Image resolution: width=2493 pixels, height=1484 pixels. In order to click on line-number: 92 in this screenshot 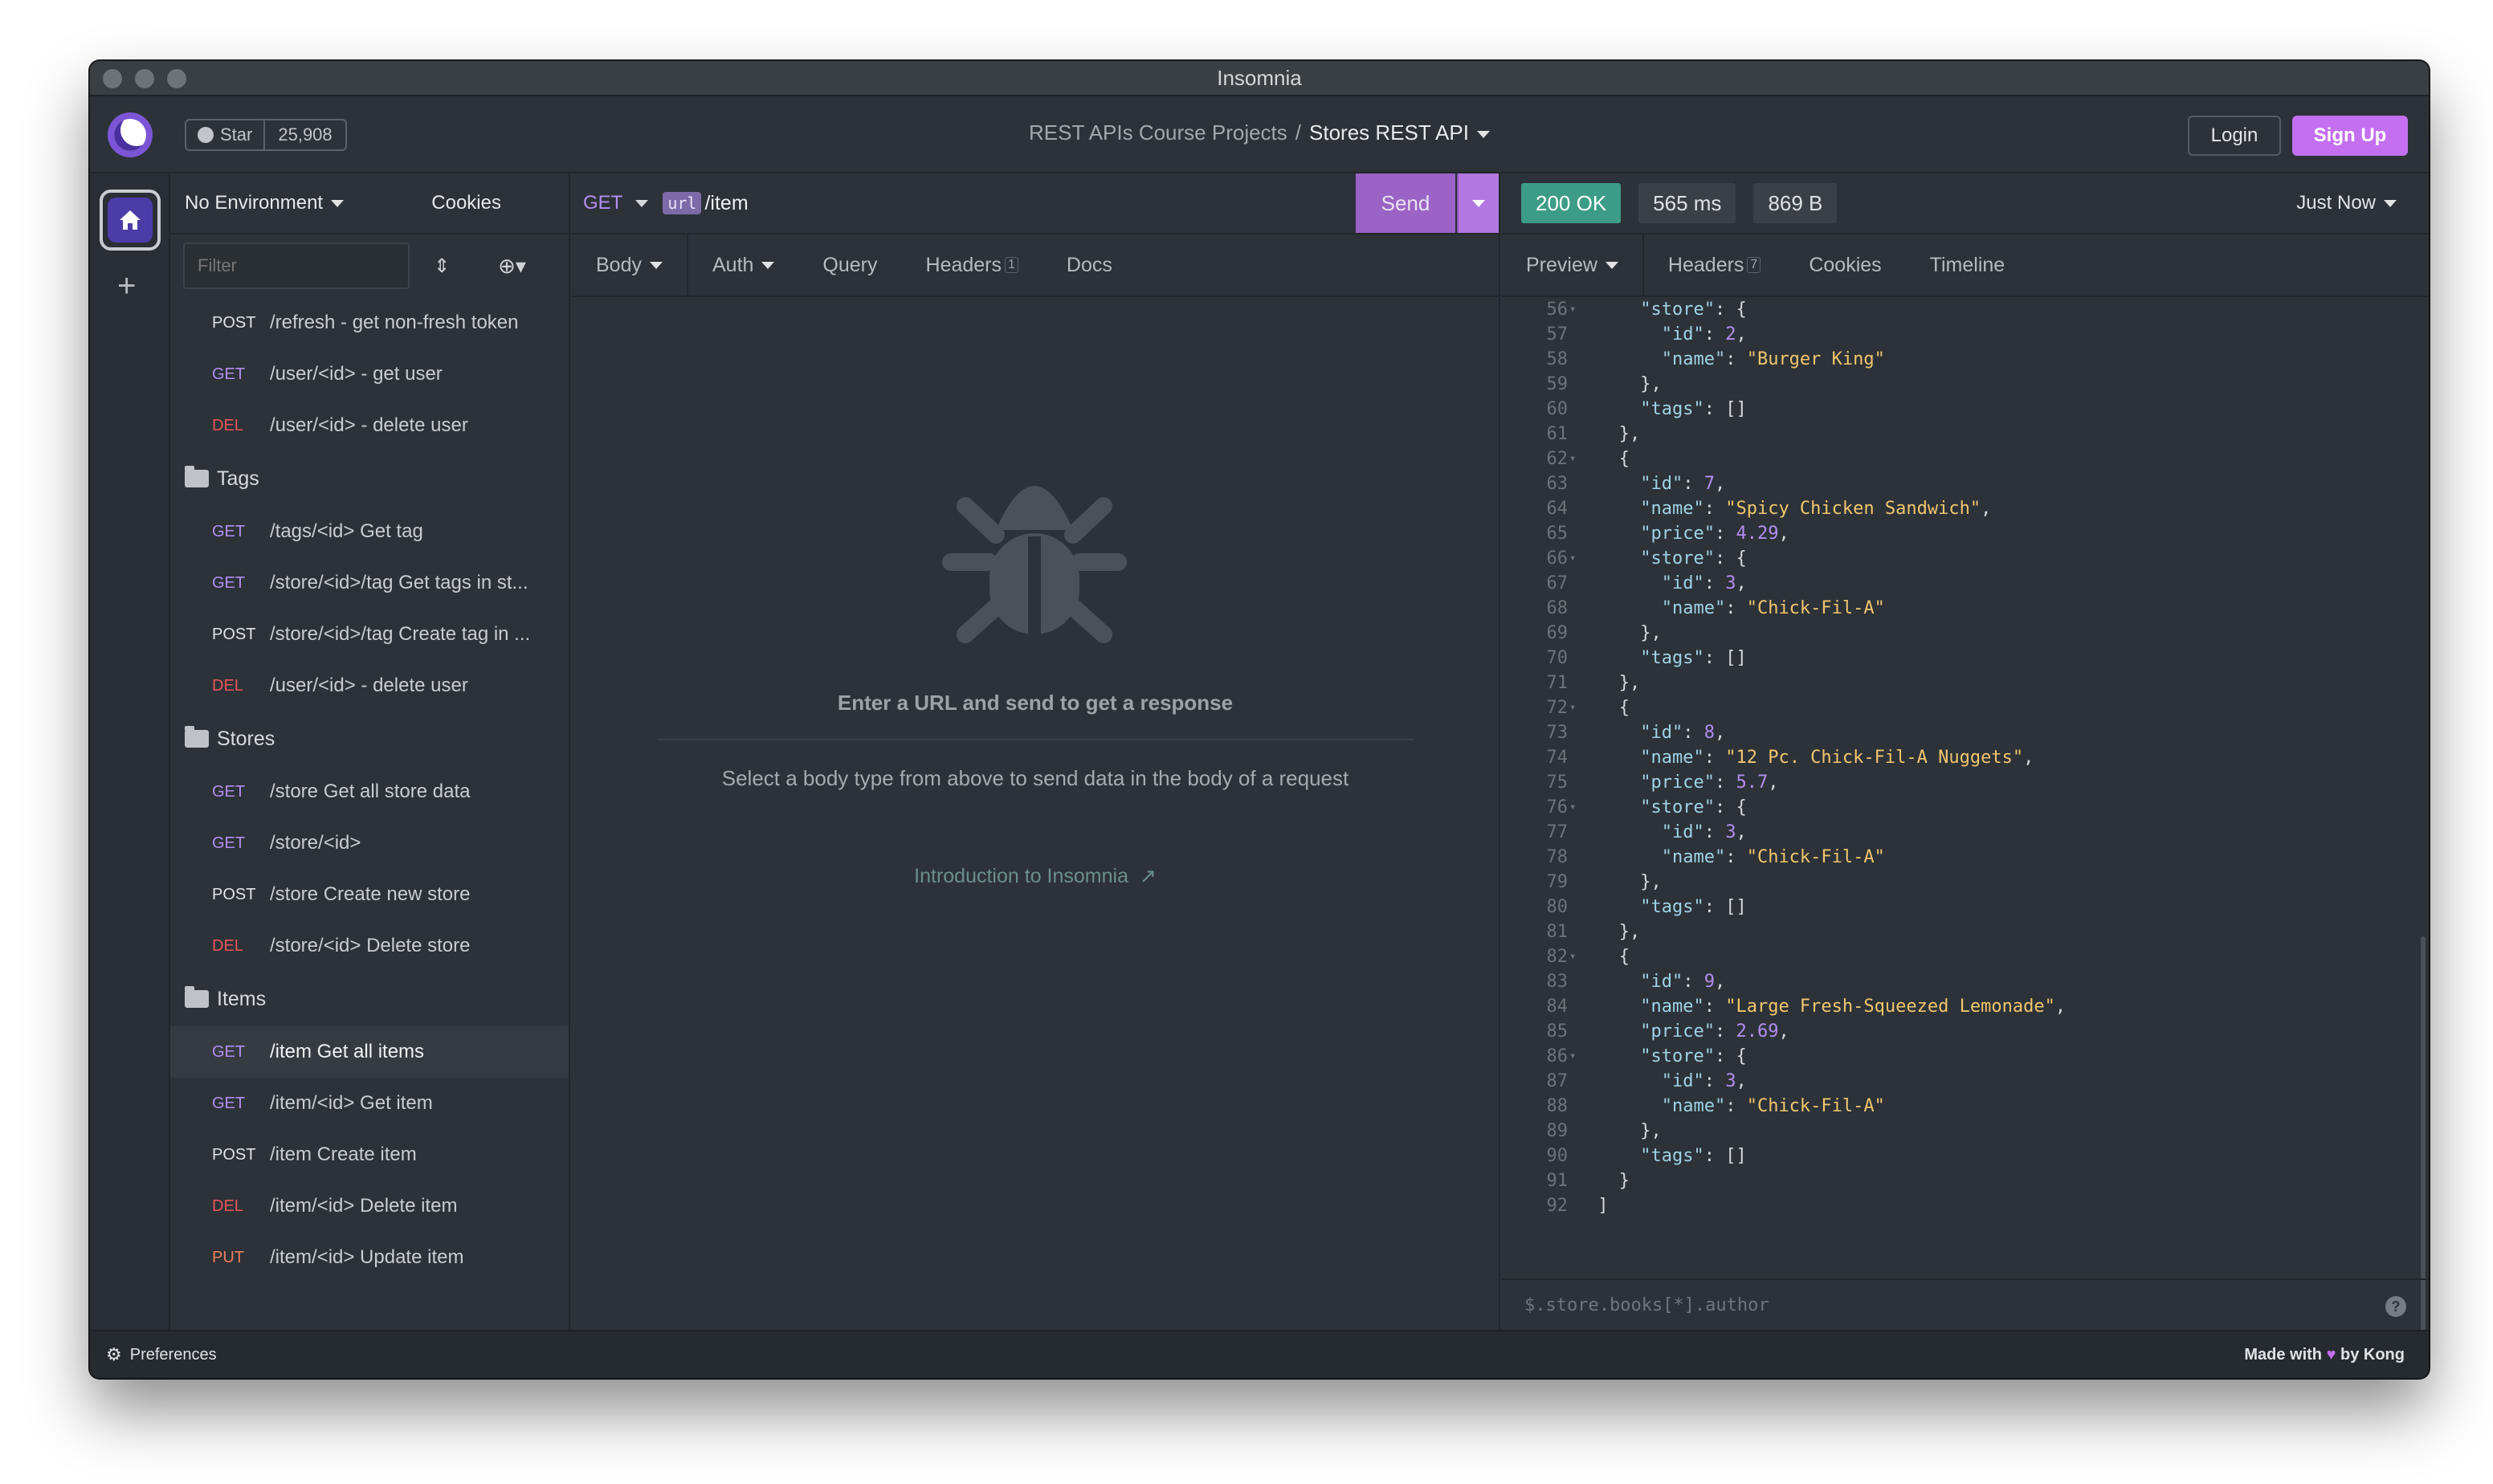, I will do `click(1558, 1206)`.